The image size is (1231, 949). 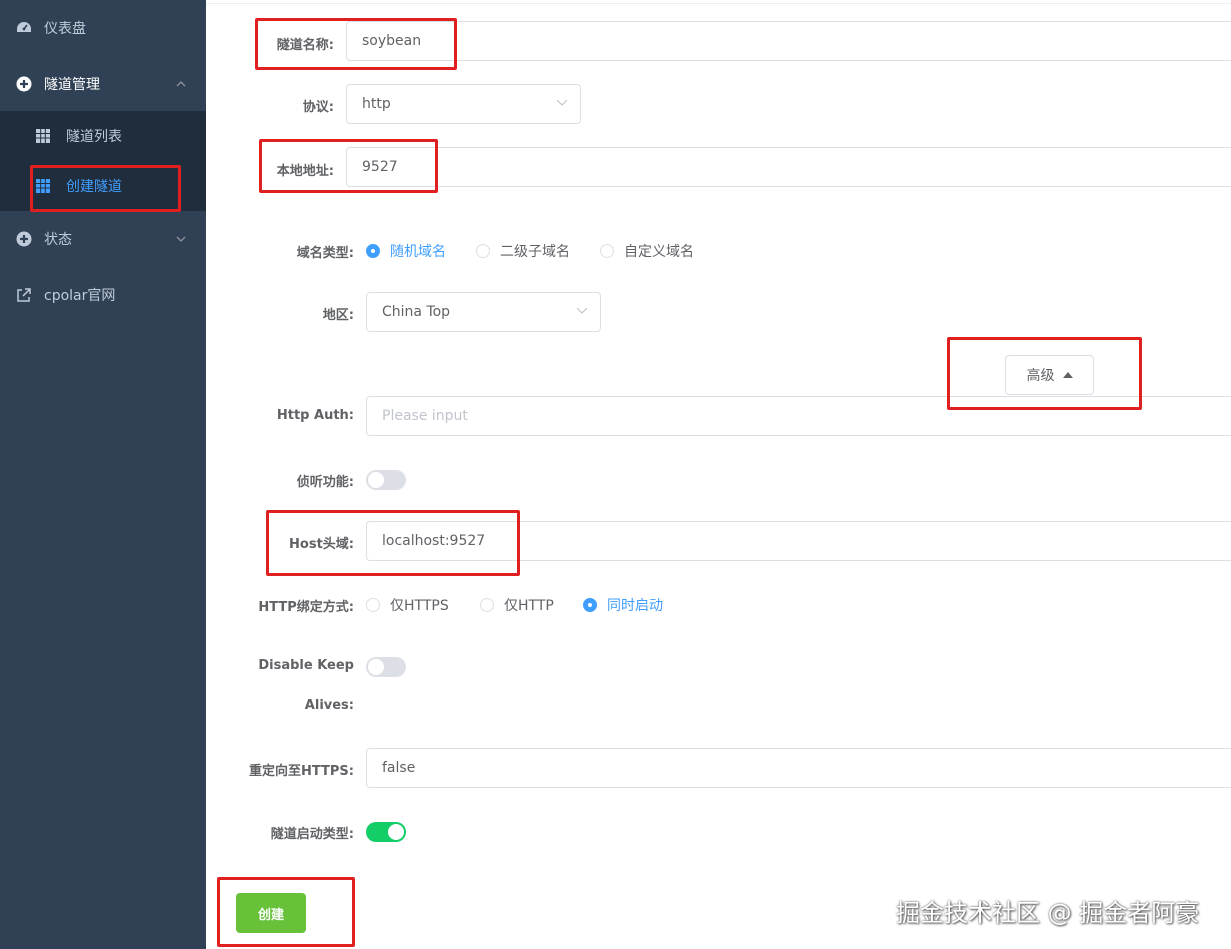 What do you see at coordinates (305, 171) in the screenshot?
I see `local-address-label: 本地地址:` at bounding box center [305, 171].